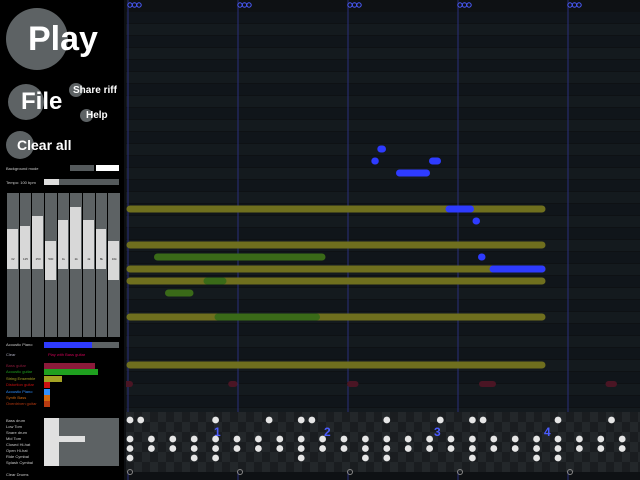  I want to click on eq-band-1k: 1k, so click(63, 265).